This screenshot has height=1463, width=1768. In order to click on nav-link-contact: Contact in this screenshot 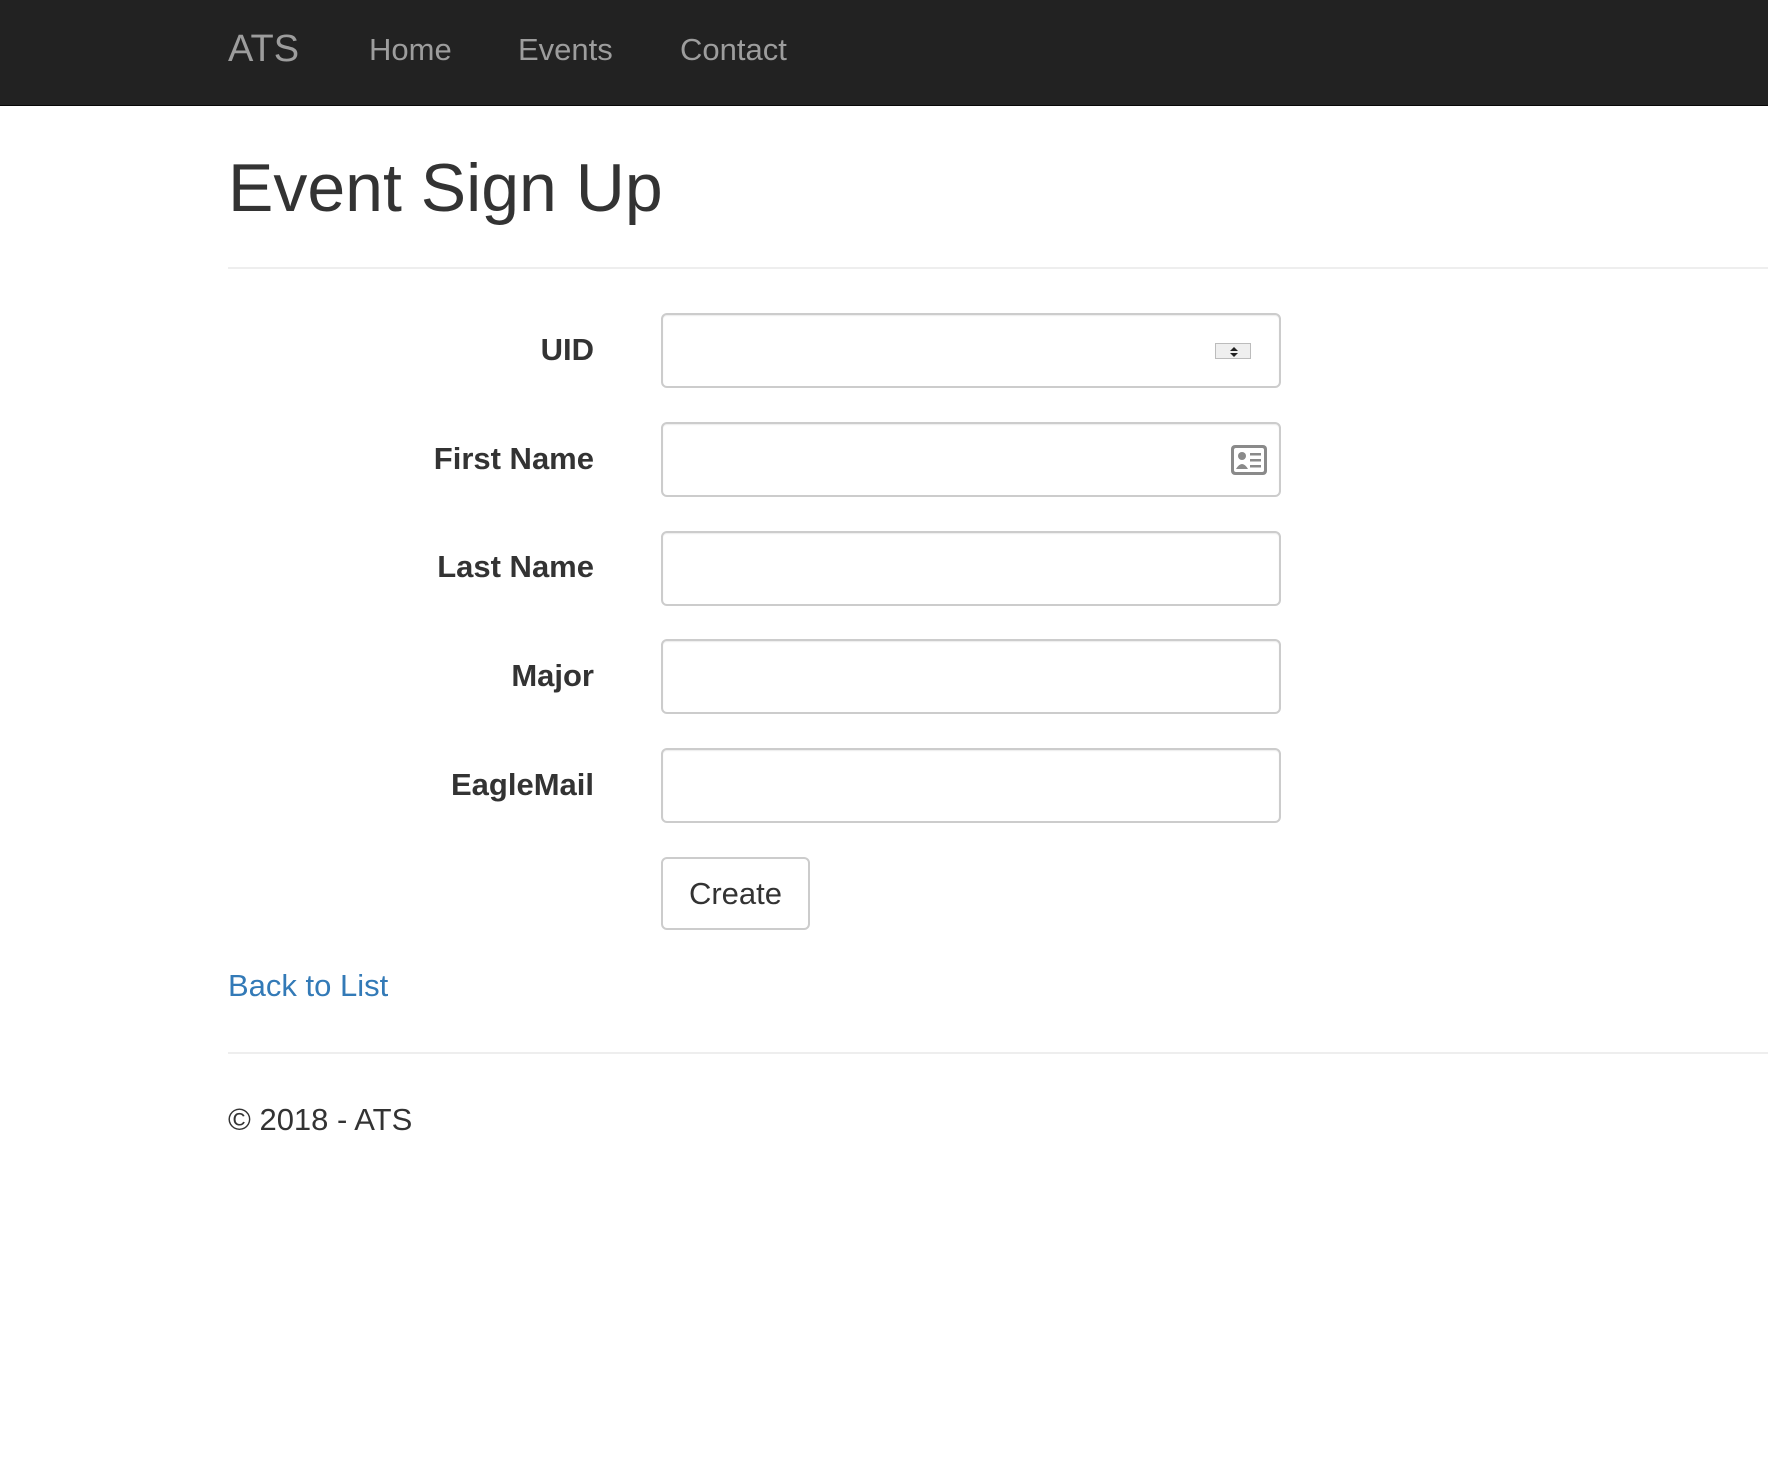, I will do `click(733, 50)`.